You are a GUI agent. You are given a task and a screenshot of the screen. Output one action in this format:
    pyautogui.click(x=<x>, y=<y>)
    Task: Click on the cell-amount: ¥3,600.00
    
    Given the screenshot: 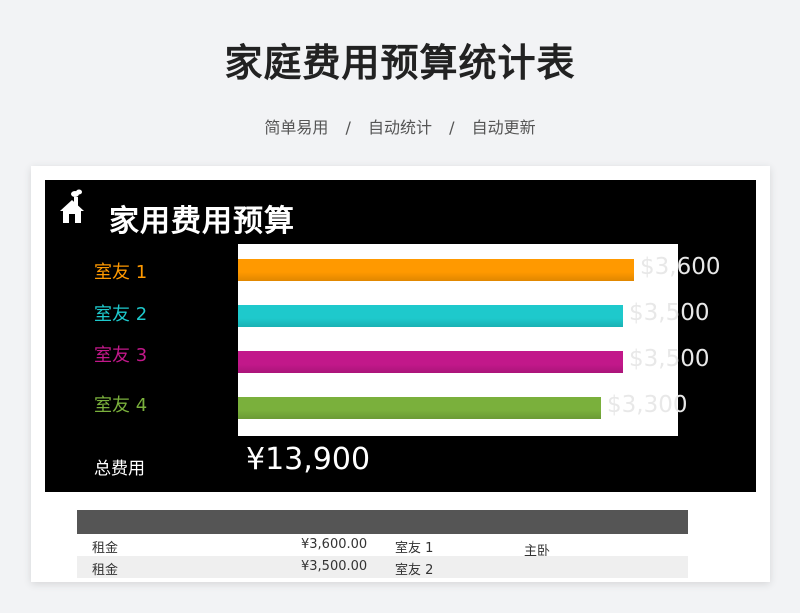 What is the action you would take?
    pyautogui.click(x=334, y=544)
    